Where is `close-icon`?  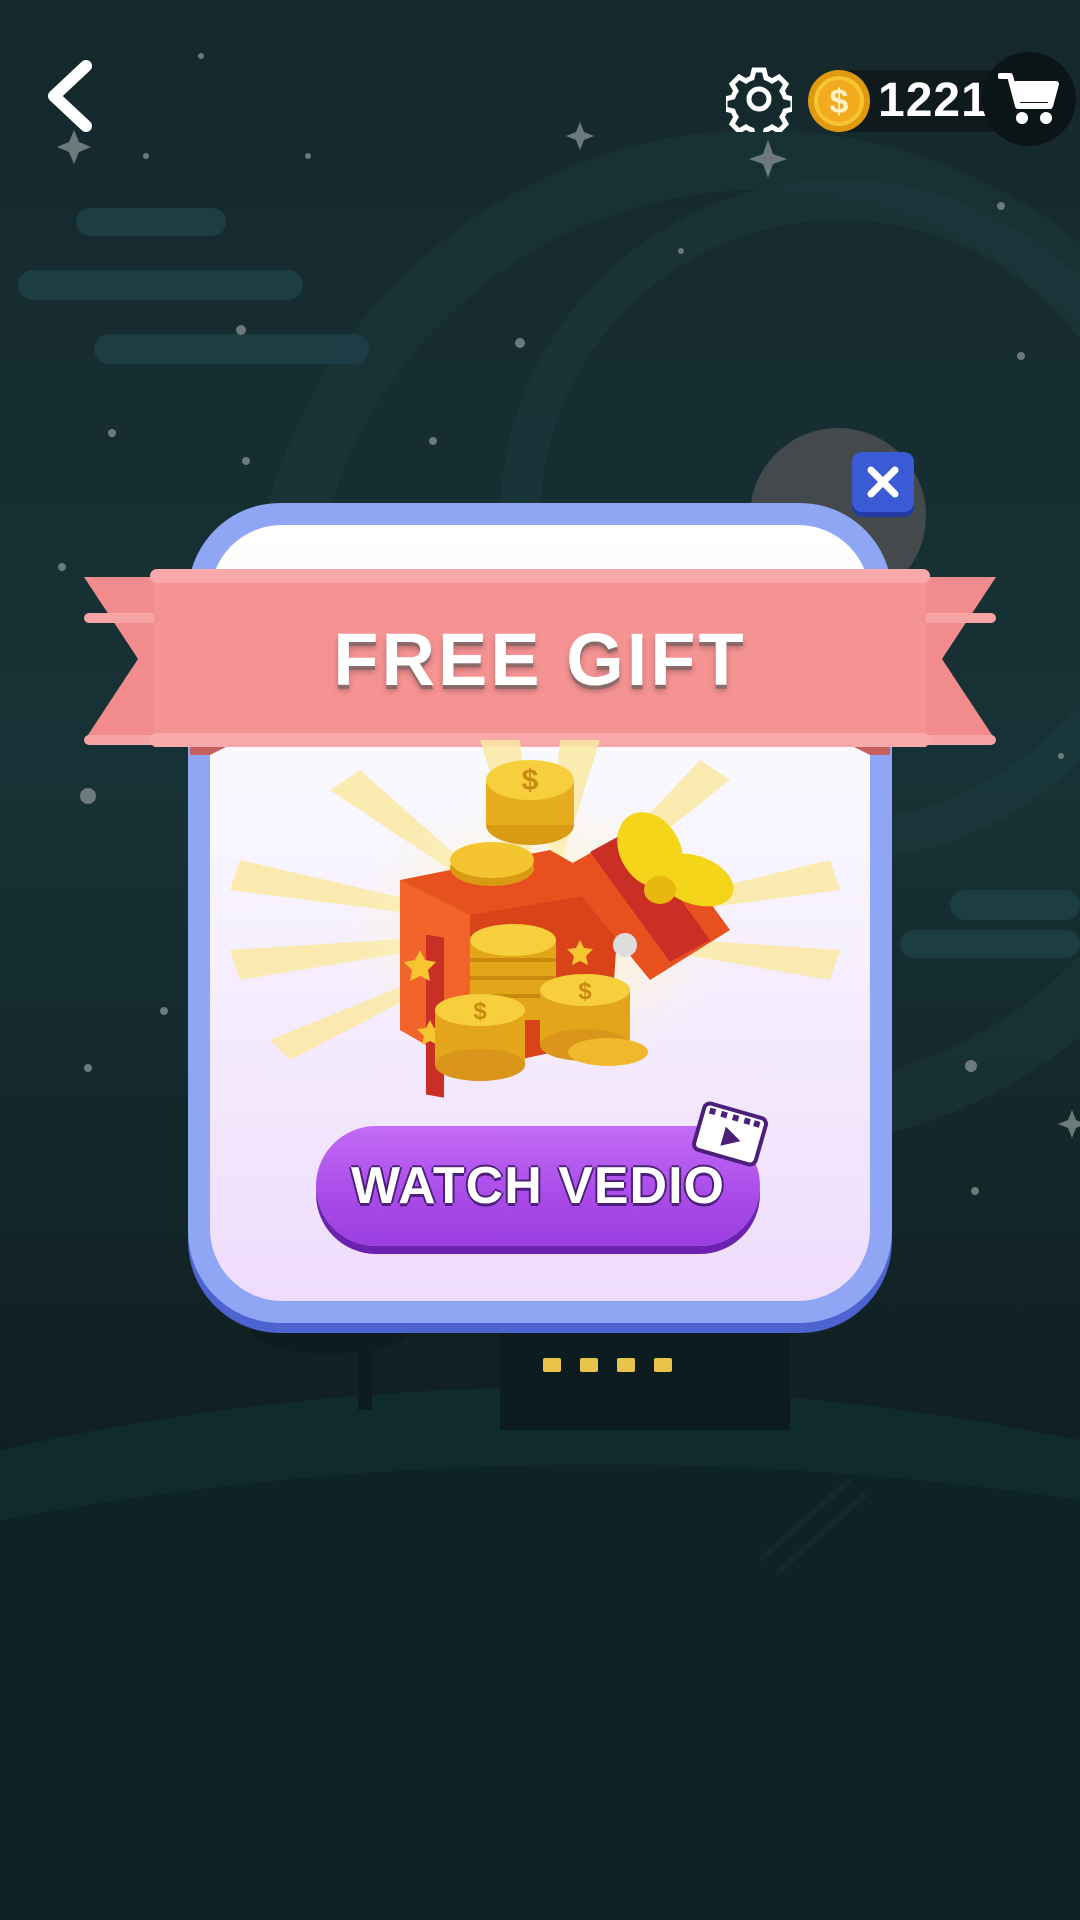
close-icon is located at coordinates (883, 482).